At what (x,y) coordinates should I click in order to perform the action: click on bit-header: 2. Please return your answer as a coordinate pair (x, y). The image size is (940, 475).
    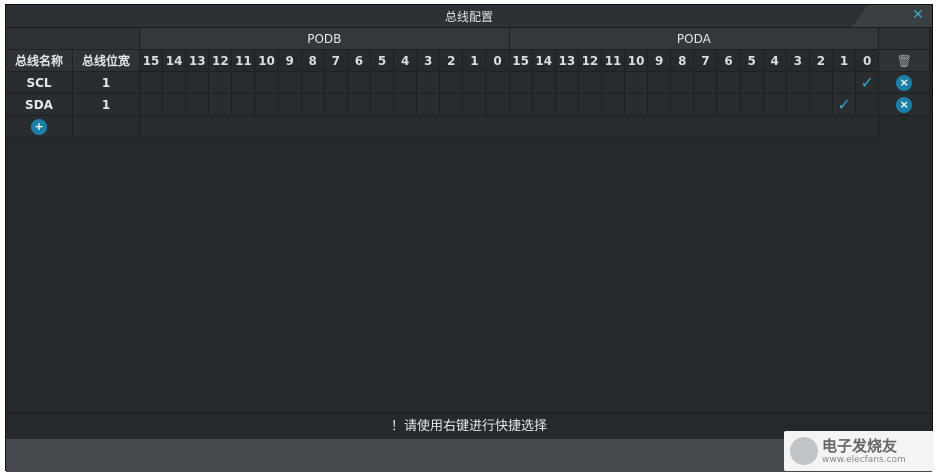
    Looking at the image, I should click on (821, 61).